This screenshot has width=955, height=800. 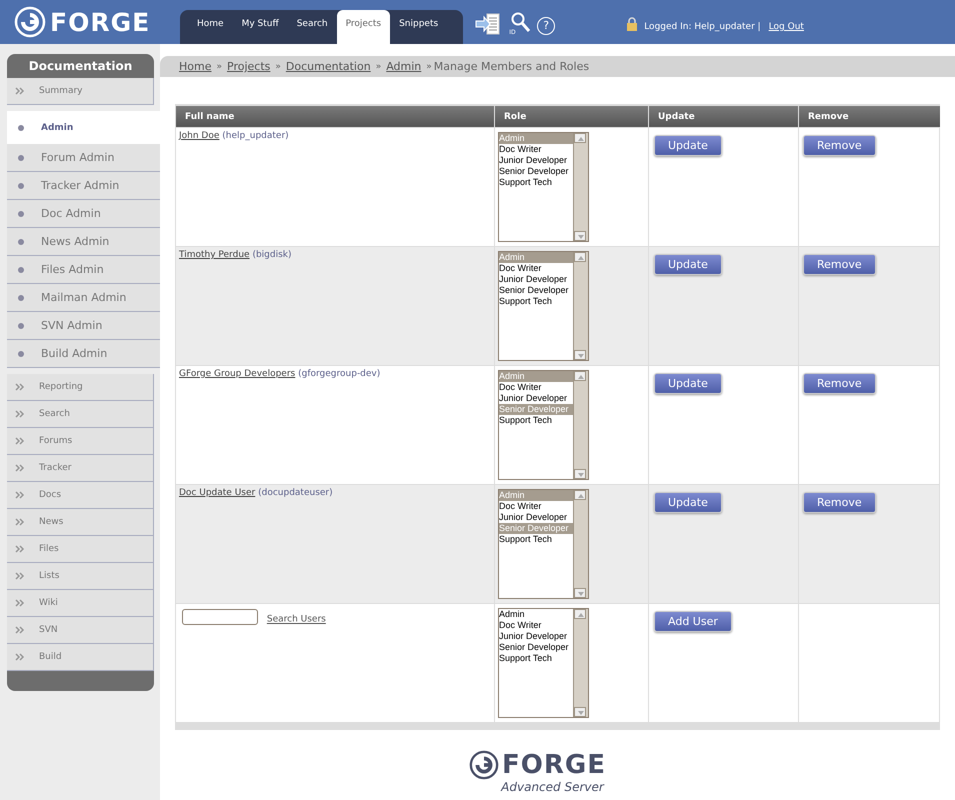 What do you see at coordinates (248, 66) in the screenshot?
I see `breadcrumb-link: Projects` at bounding box center [248, 66].